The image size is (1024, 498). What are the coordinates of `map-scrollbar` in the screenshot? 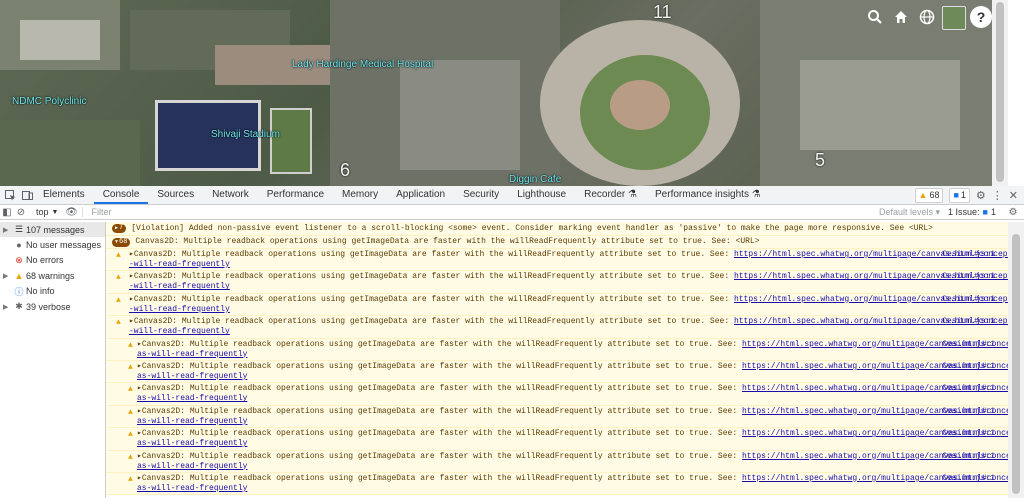 It's located at (1000, 93).